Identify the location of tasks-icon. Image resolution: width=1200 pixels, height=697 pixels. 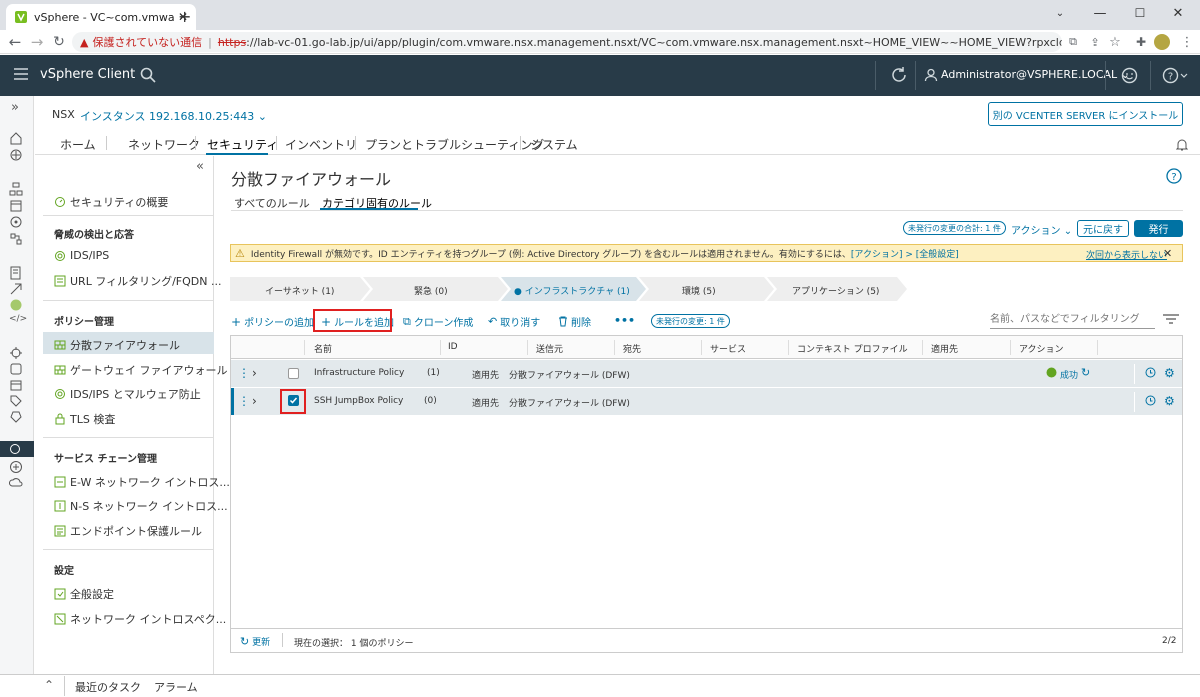
(17, 386).